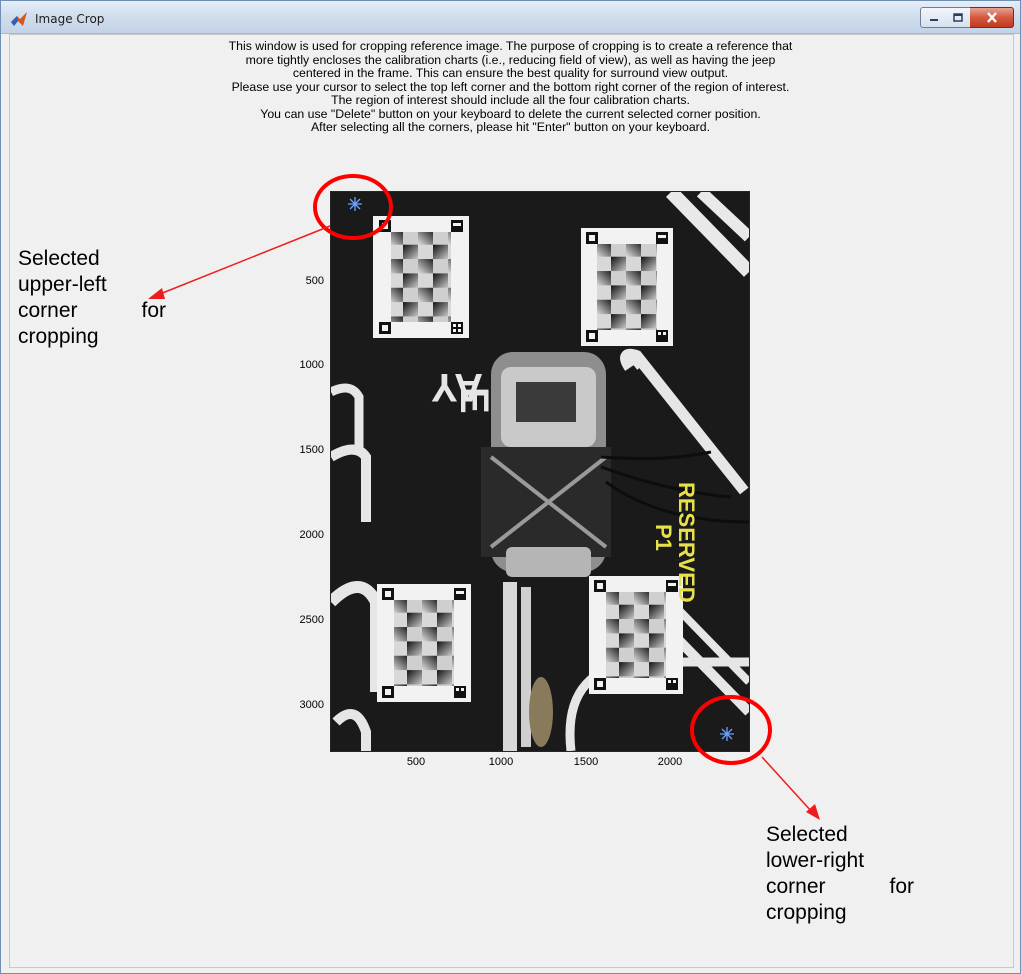 The width and height of the screenshot is (1021, 974). What do you see at coordinates (424, 643) in the screenshot?
I see `calibration-chart-bottom-left` at bounding box center [424, 643].